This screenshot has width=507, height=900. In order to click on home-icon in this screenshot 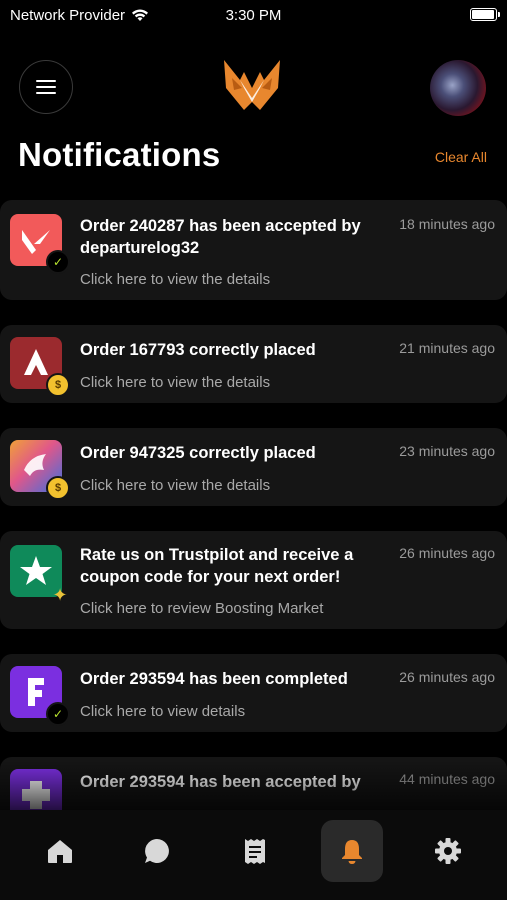, I will do `click(60, 851)`.